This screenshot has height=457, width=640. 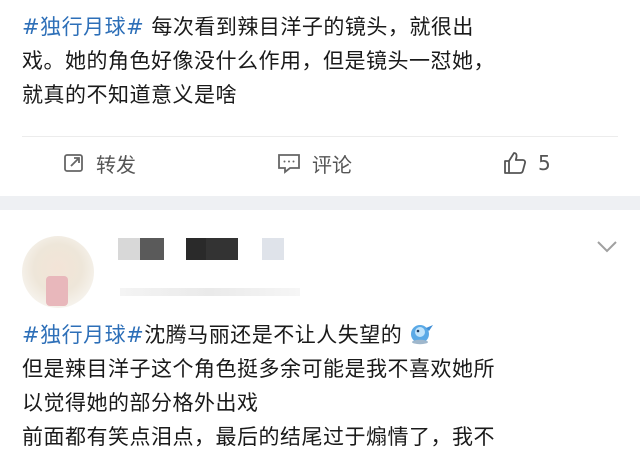 I want to click on post-1-line-3: 就真的不知道意义是啥, so click(x=129, y=95).